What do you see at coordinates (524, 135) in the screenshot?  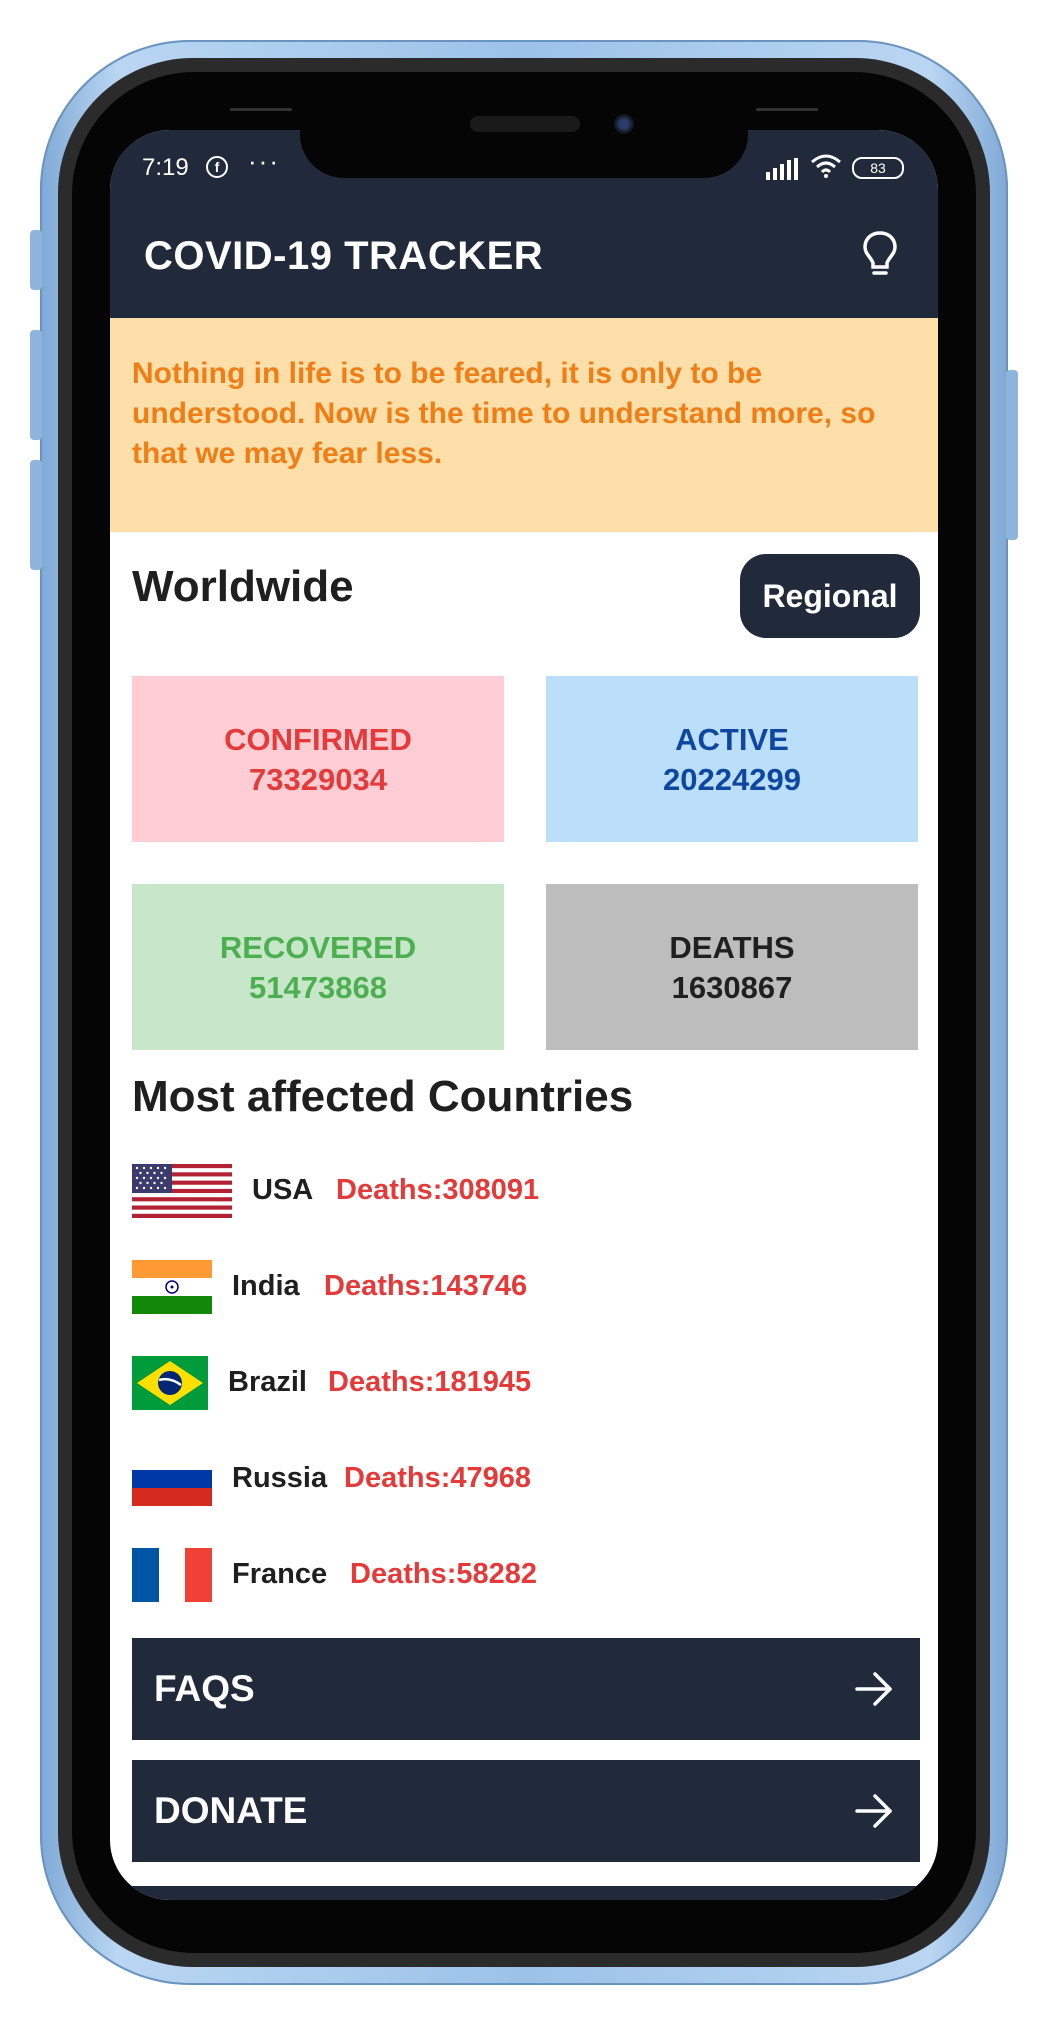 I see `phone-notch` at bounding box center [524, 135].